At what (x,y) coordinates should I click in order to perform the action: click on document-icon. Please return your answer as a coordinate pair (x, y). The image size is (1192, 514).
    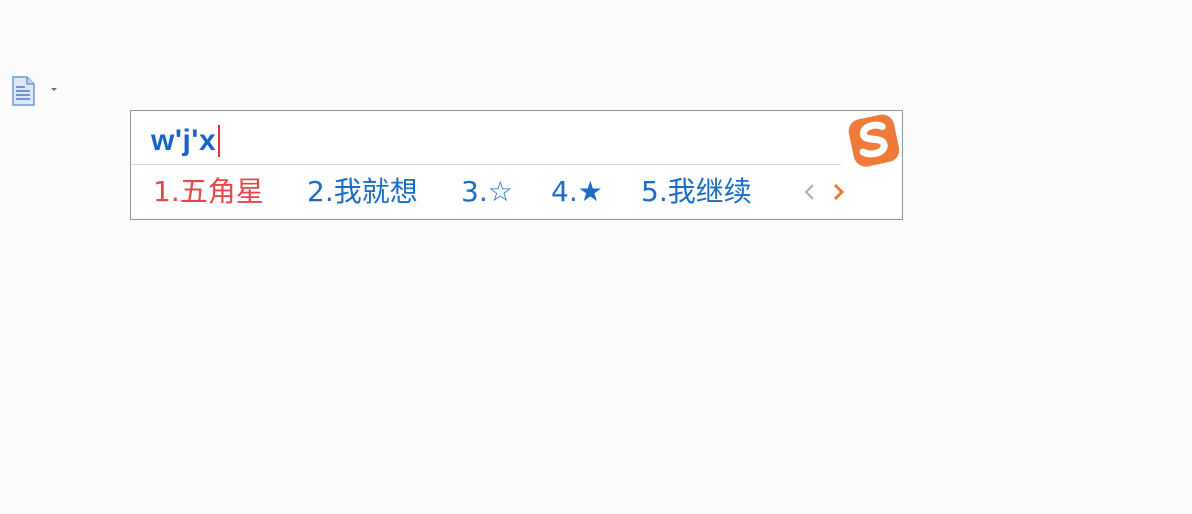
    Looking at the image, I should click on (23, 91).